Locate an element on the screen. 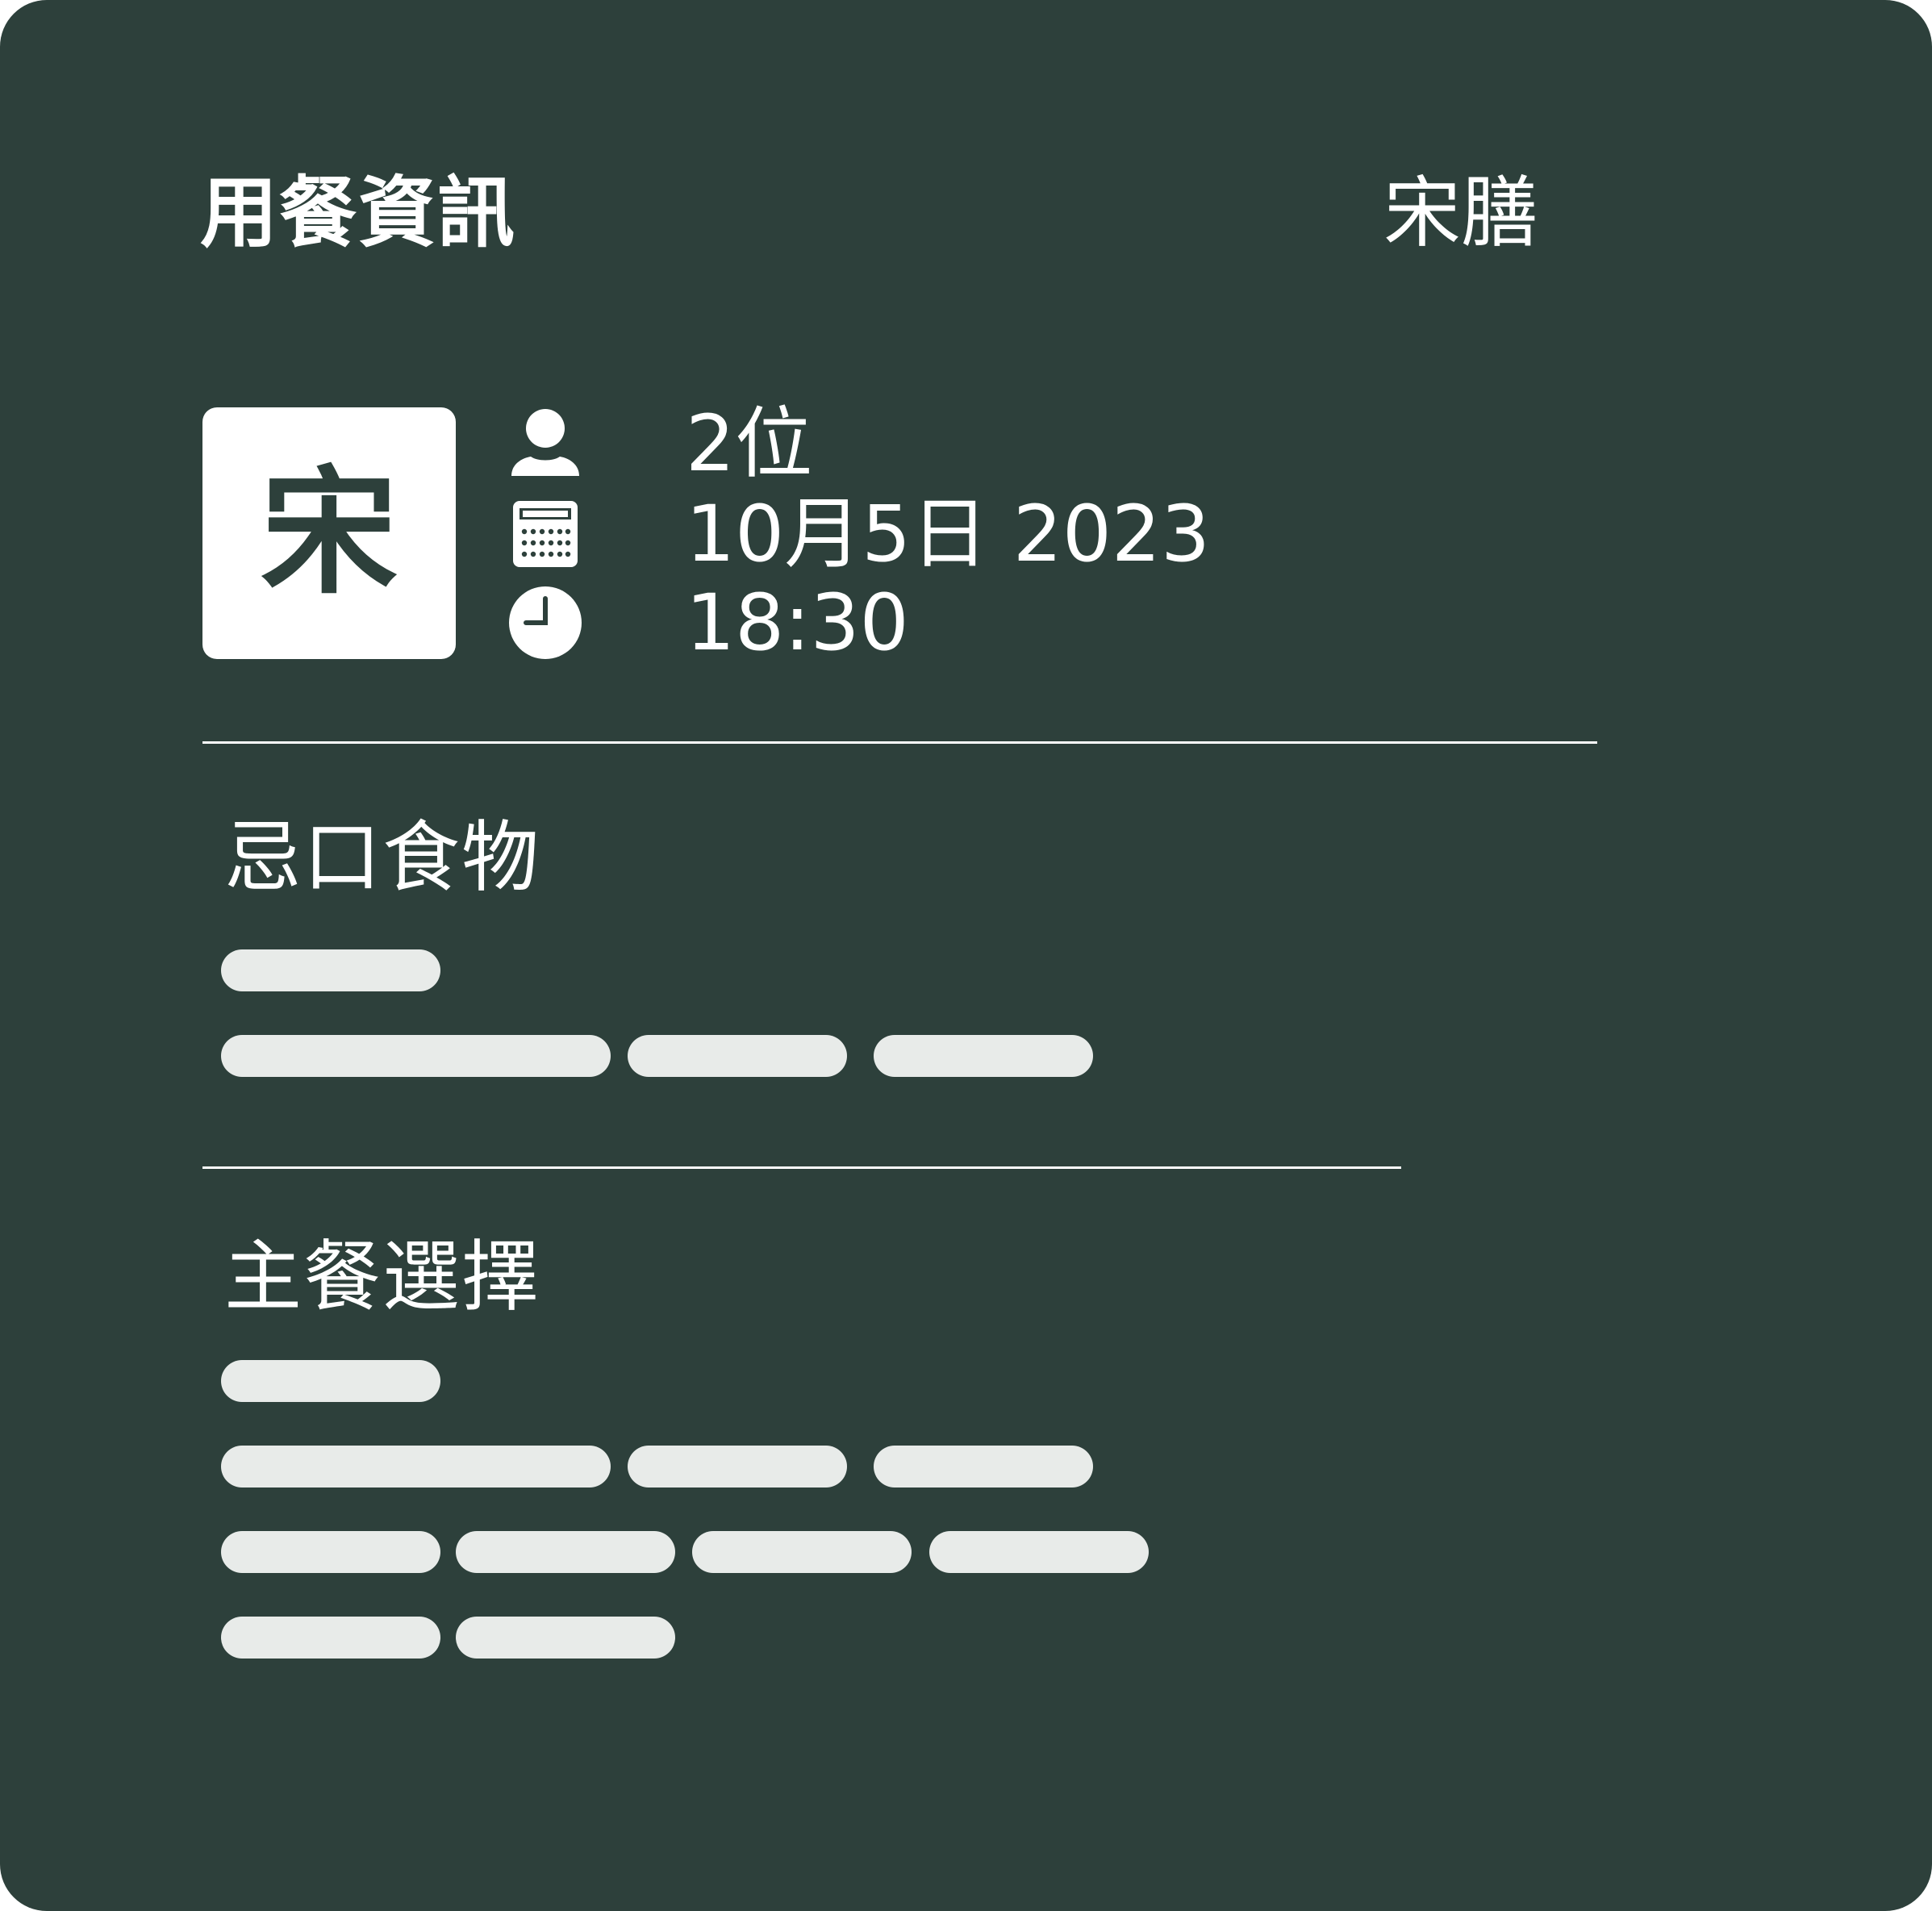 Image resolution: width=1932 pixels, height=1911 pixels. main-course-title: 主餐選擇 is located at coordinates (382, 1277).